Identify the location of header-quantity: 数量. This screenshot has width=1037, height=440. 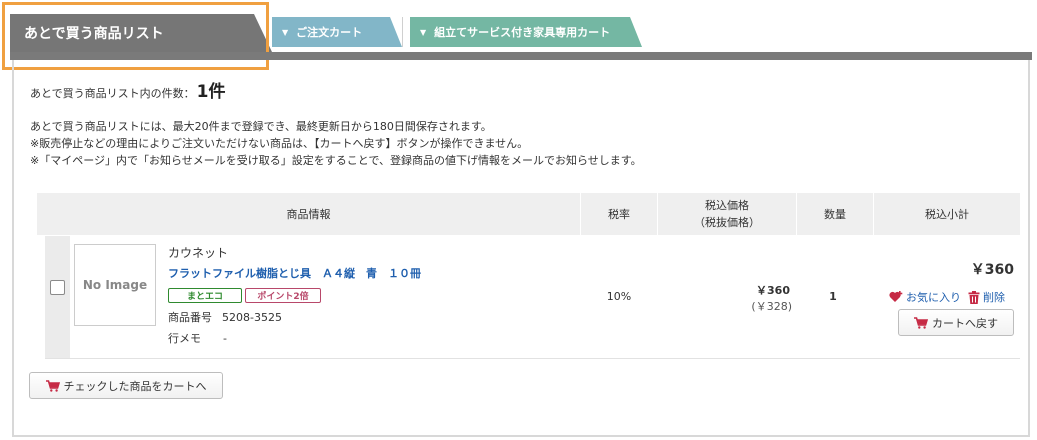
(835, 214).